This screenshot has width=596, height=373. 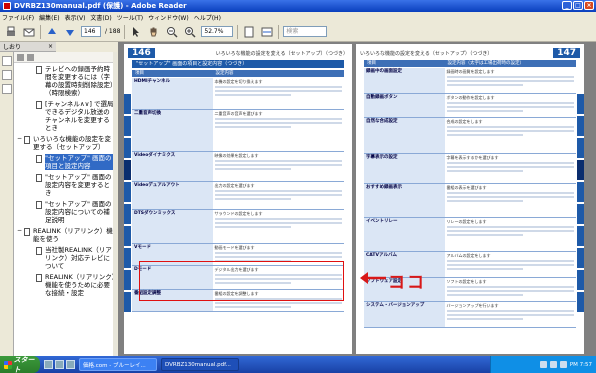 What do you see at coordinates (48, 364) in the screenshot?
I see `ie-icon` at bounding box center [48, 364].